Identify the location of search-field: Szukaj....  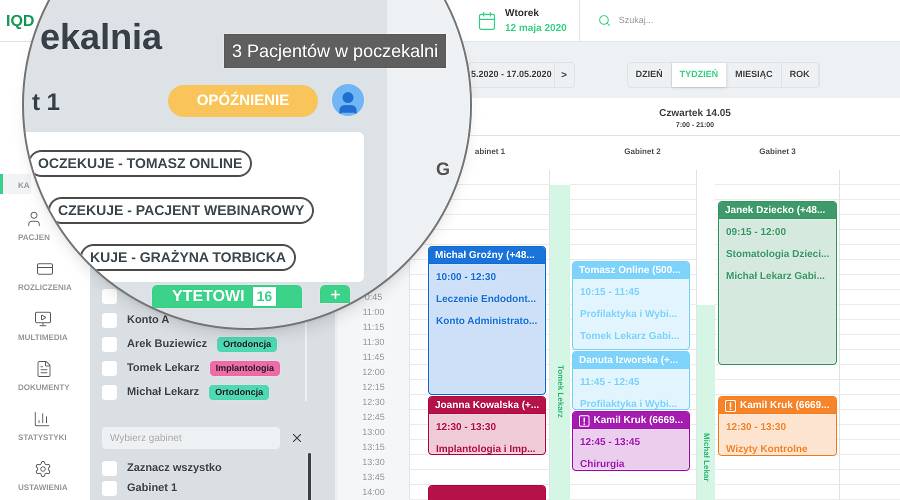
(693, 21).